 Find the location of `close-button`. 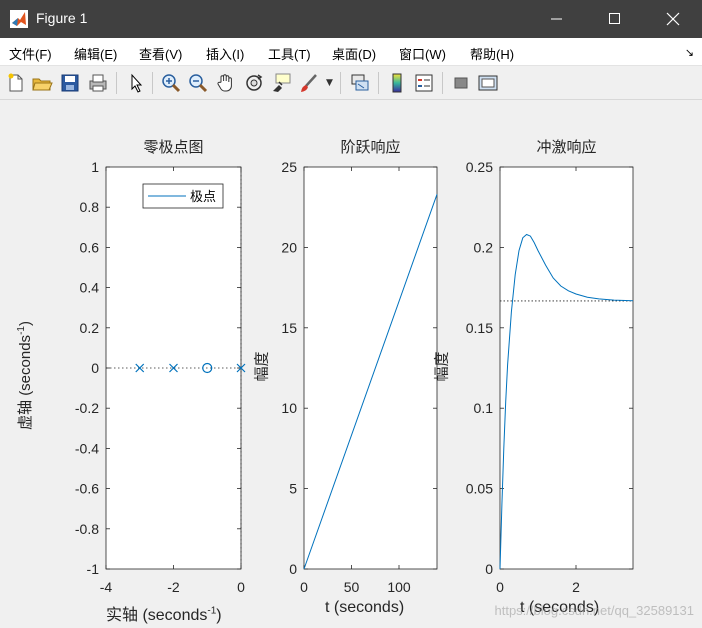

close-button is located at coordinates (673, 19).